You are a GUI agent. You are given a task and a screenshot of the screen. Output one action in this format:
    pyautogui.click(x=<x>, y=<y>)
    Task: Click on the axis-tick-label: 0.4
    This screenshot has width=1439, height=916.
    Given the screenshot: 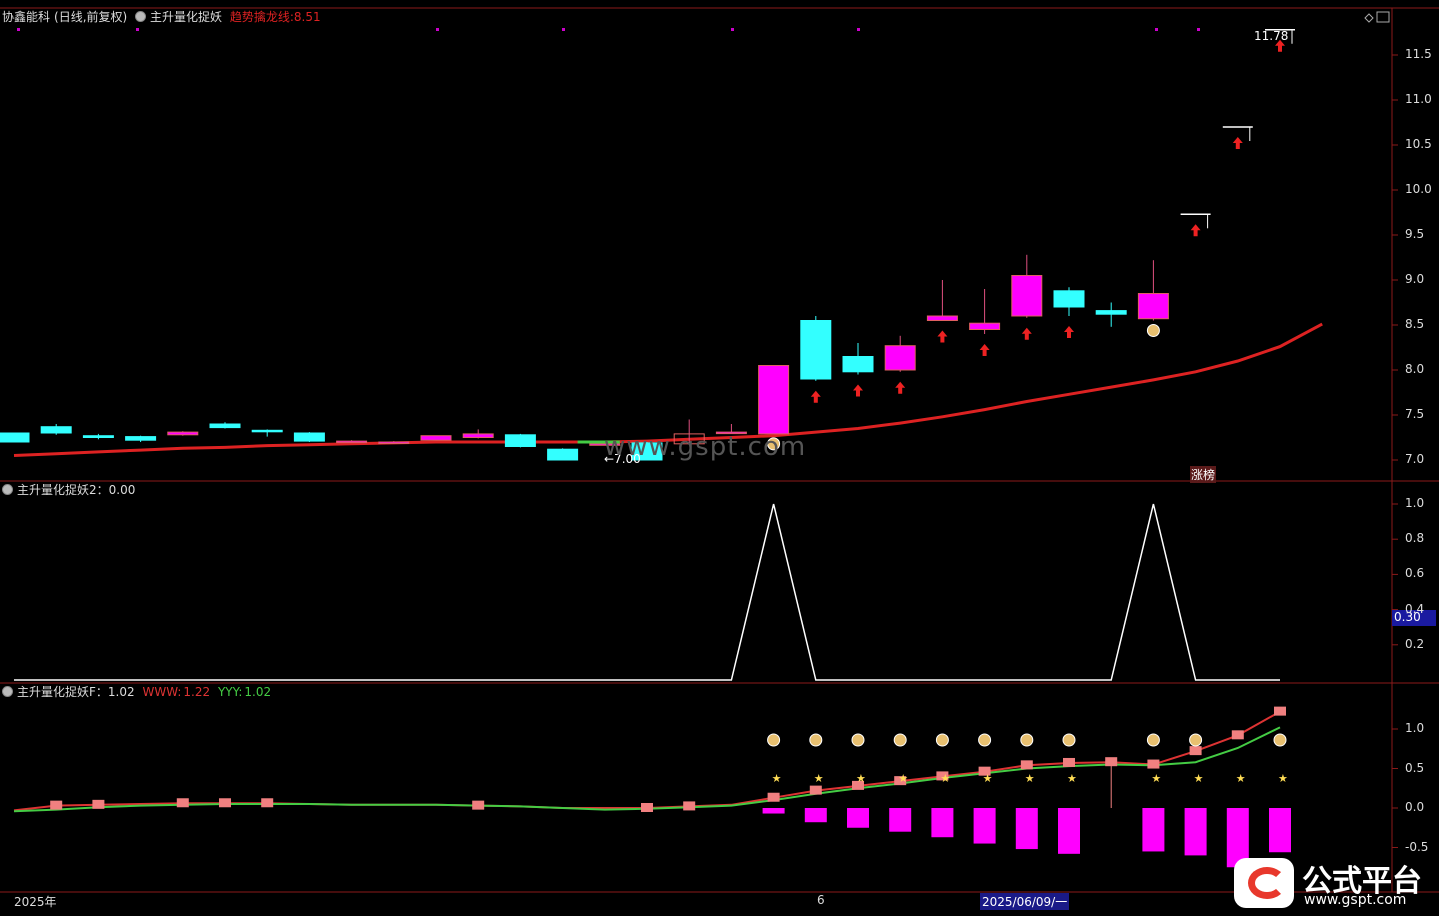 What is the action you would take?
    pyautogui.click(x=1415, y=608)
    